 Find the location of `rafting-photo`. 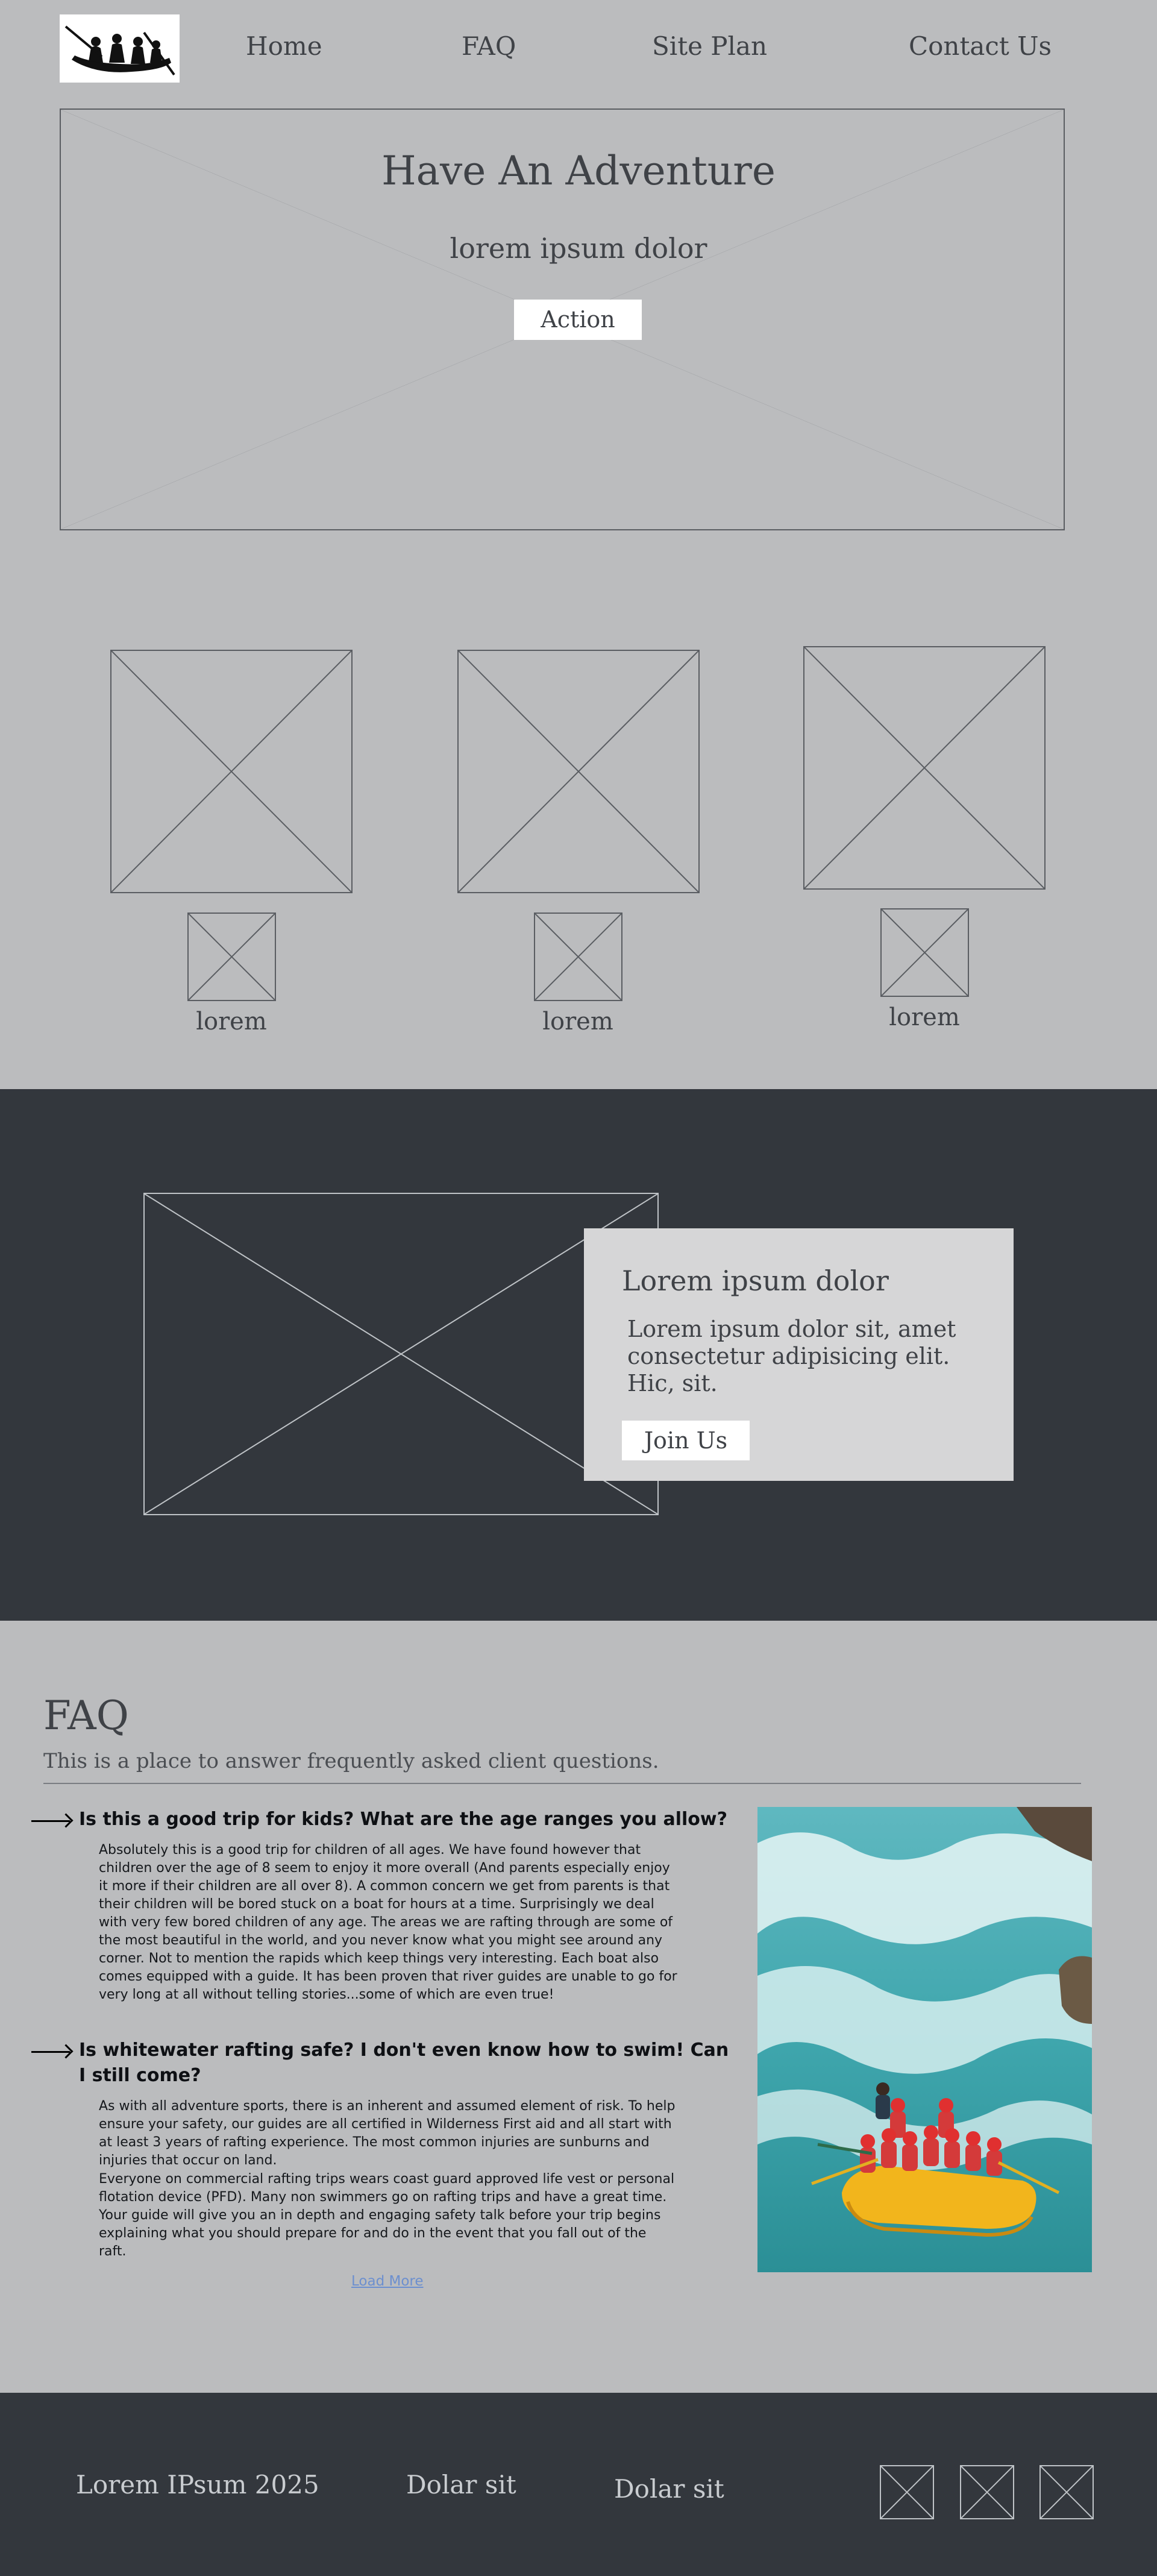

rafting-photo is located at coordinates (925, 2039).